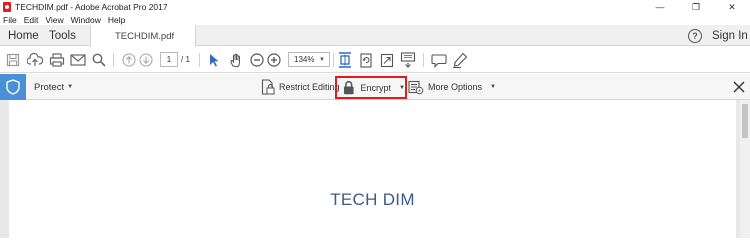 This screenshot has width=750, height=240. I want to click on page-count: 1, so click(187, 59).